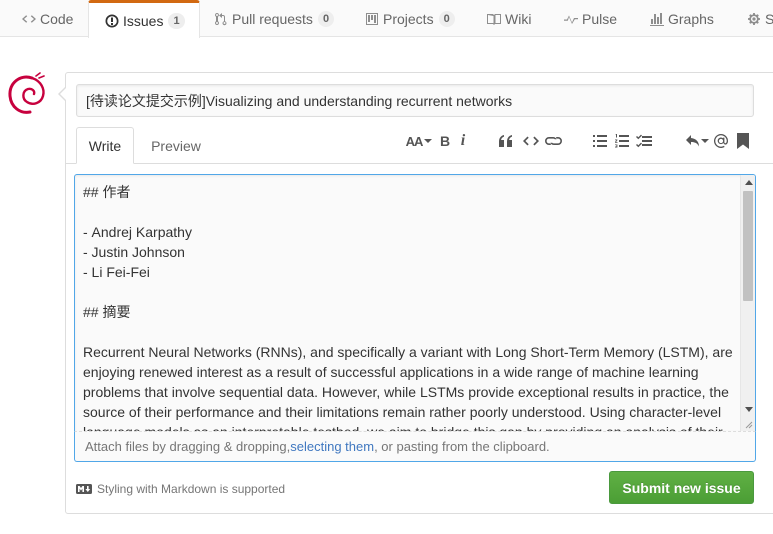  I want to click on tab-issues: Issues 1, so click(144, 19).